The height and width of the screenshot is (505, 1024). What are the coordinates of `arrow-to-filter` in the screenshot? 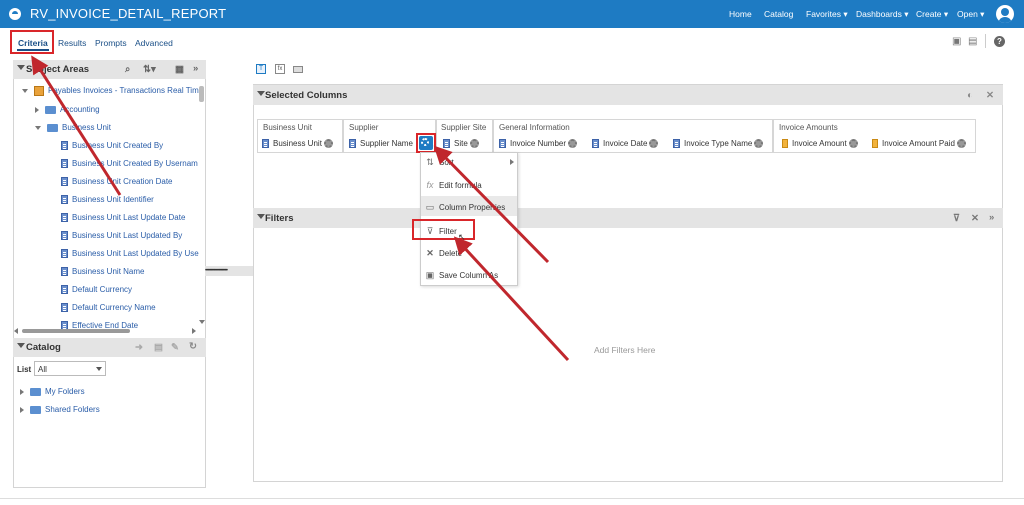 It's located at (511, 299).